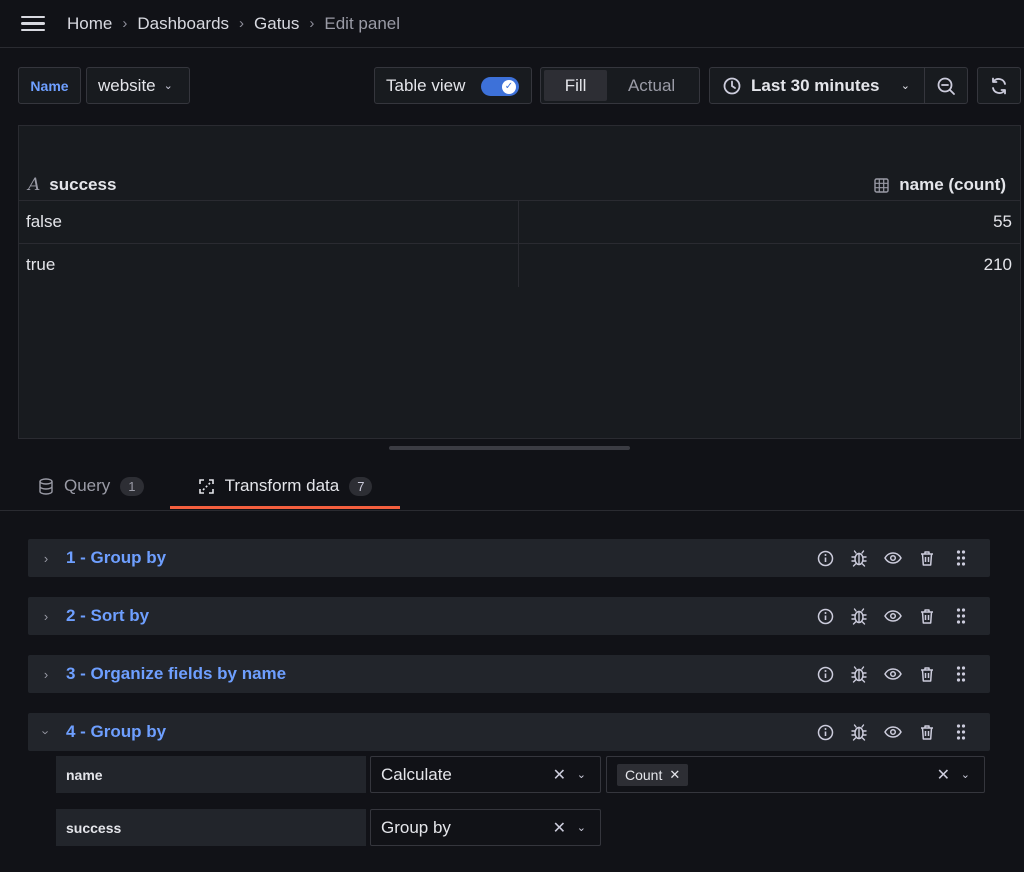 The image size is (1024, 872). I want to click on breadcrumb-home: Home, so click(89, 24).